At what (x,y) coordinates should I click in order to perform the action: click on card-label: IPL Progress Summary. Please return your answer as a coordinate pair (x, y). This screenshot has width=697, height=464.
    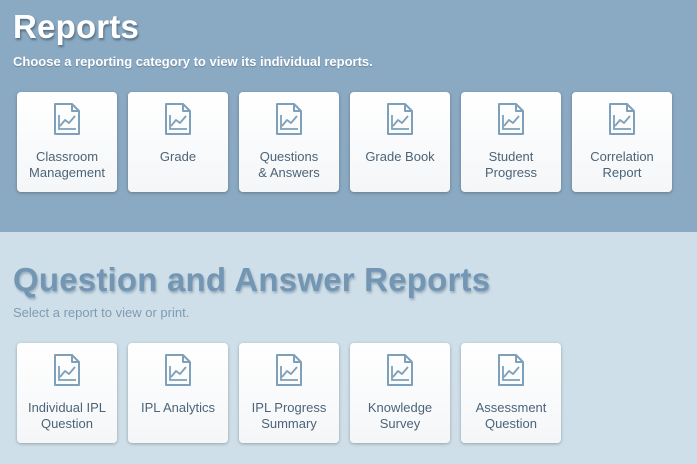
    Looking at the image, I should click on (289, 415).